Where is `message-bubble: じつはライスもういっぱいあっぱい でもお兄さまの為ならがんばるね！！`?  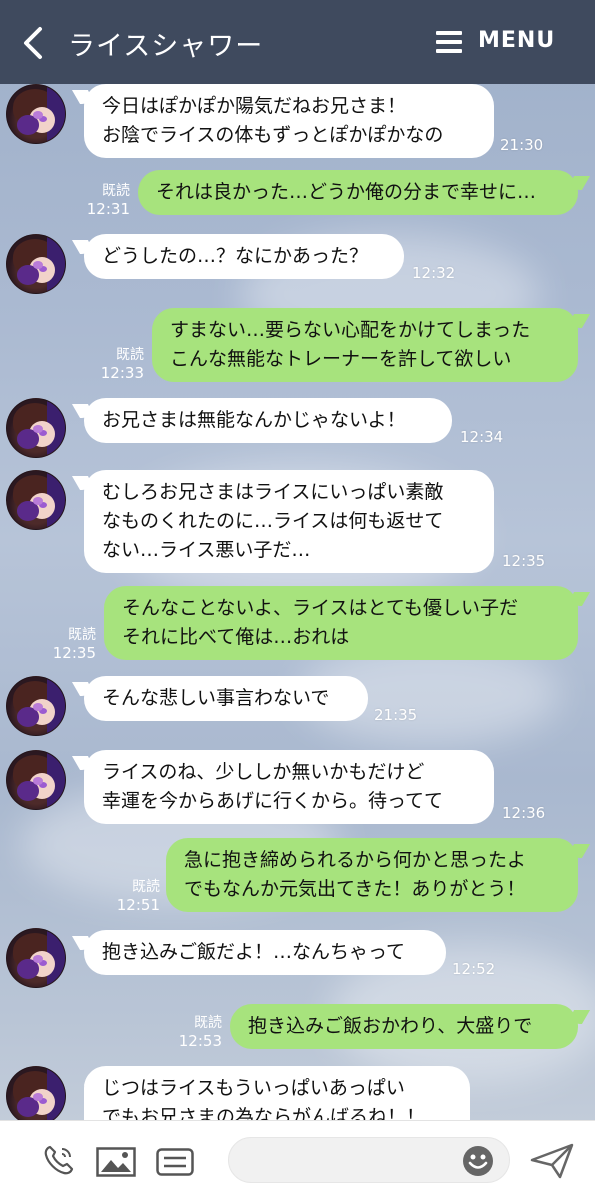 message-bubble: じつはライスもういっぱいあっぱい でもお兄さまの為ならがんばるね！！ is located at coordinates (277, 1093).